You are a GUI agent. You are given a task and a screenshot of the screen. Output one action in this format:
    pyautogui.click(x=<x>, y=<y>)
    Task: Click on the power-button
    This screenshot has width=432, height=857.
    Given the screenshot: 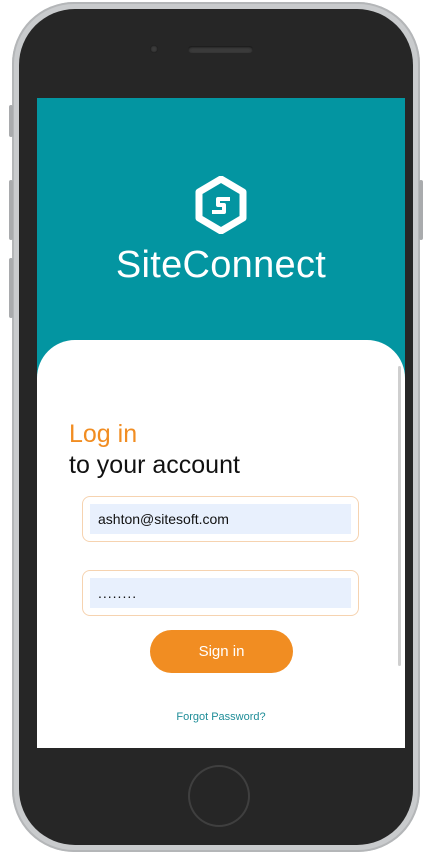 What is the action you would take?
    pyautogui.click(x=421, y=210)
    